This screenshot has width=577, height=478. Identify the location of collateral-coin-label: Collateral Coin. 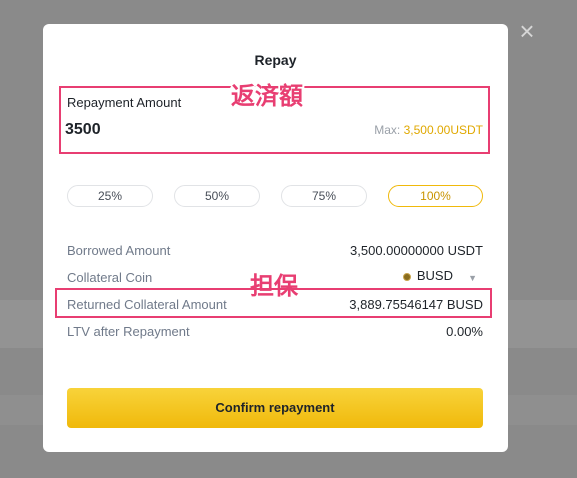
(110, 277).